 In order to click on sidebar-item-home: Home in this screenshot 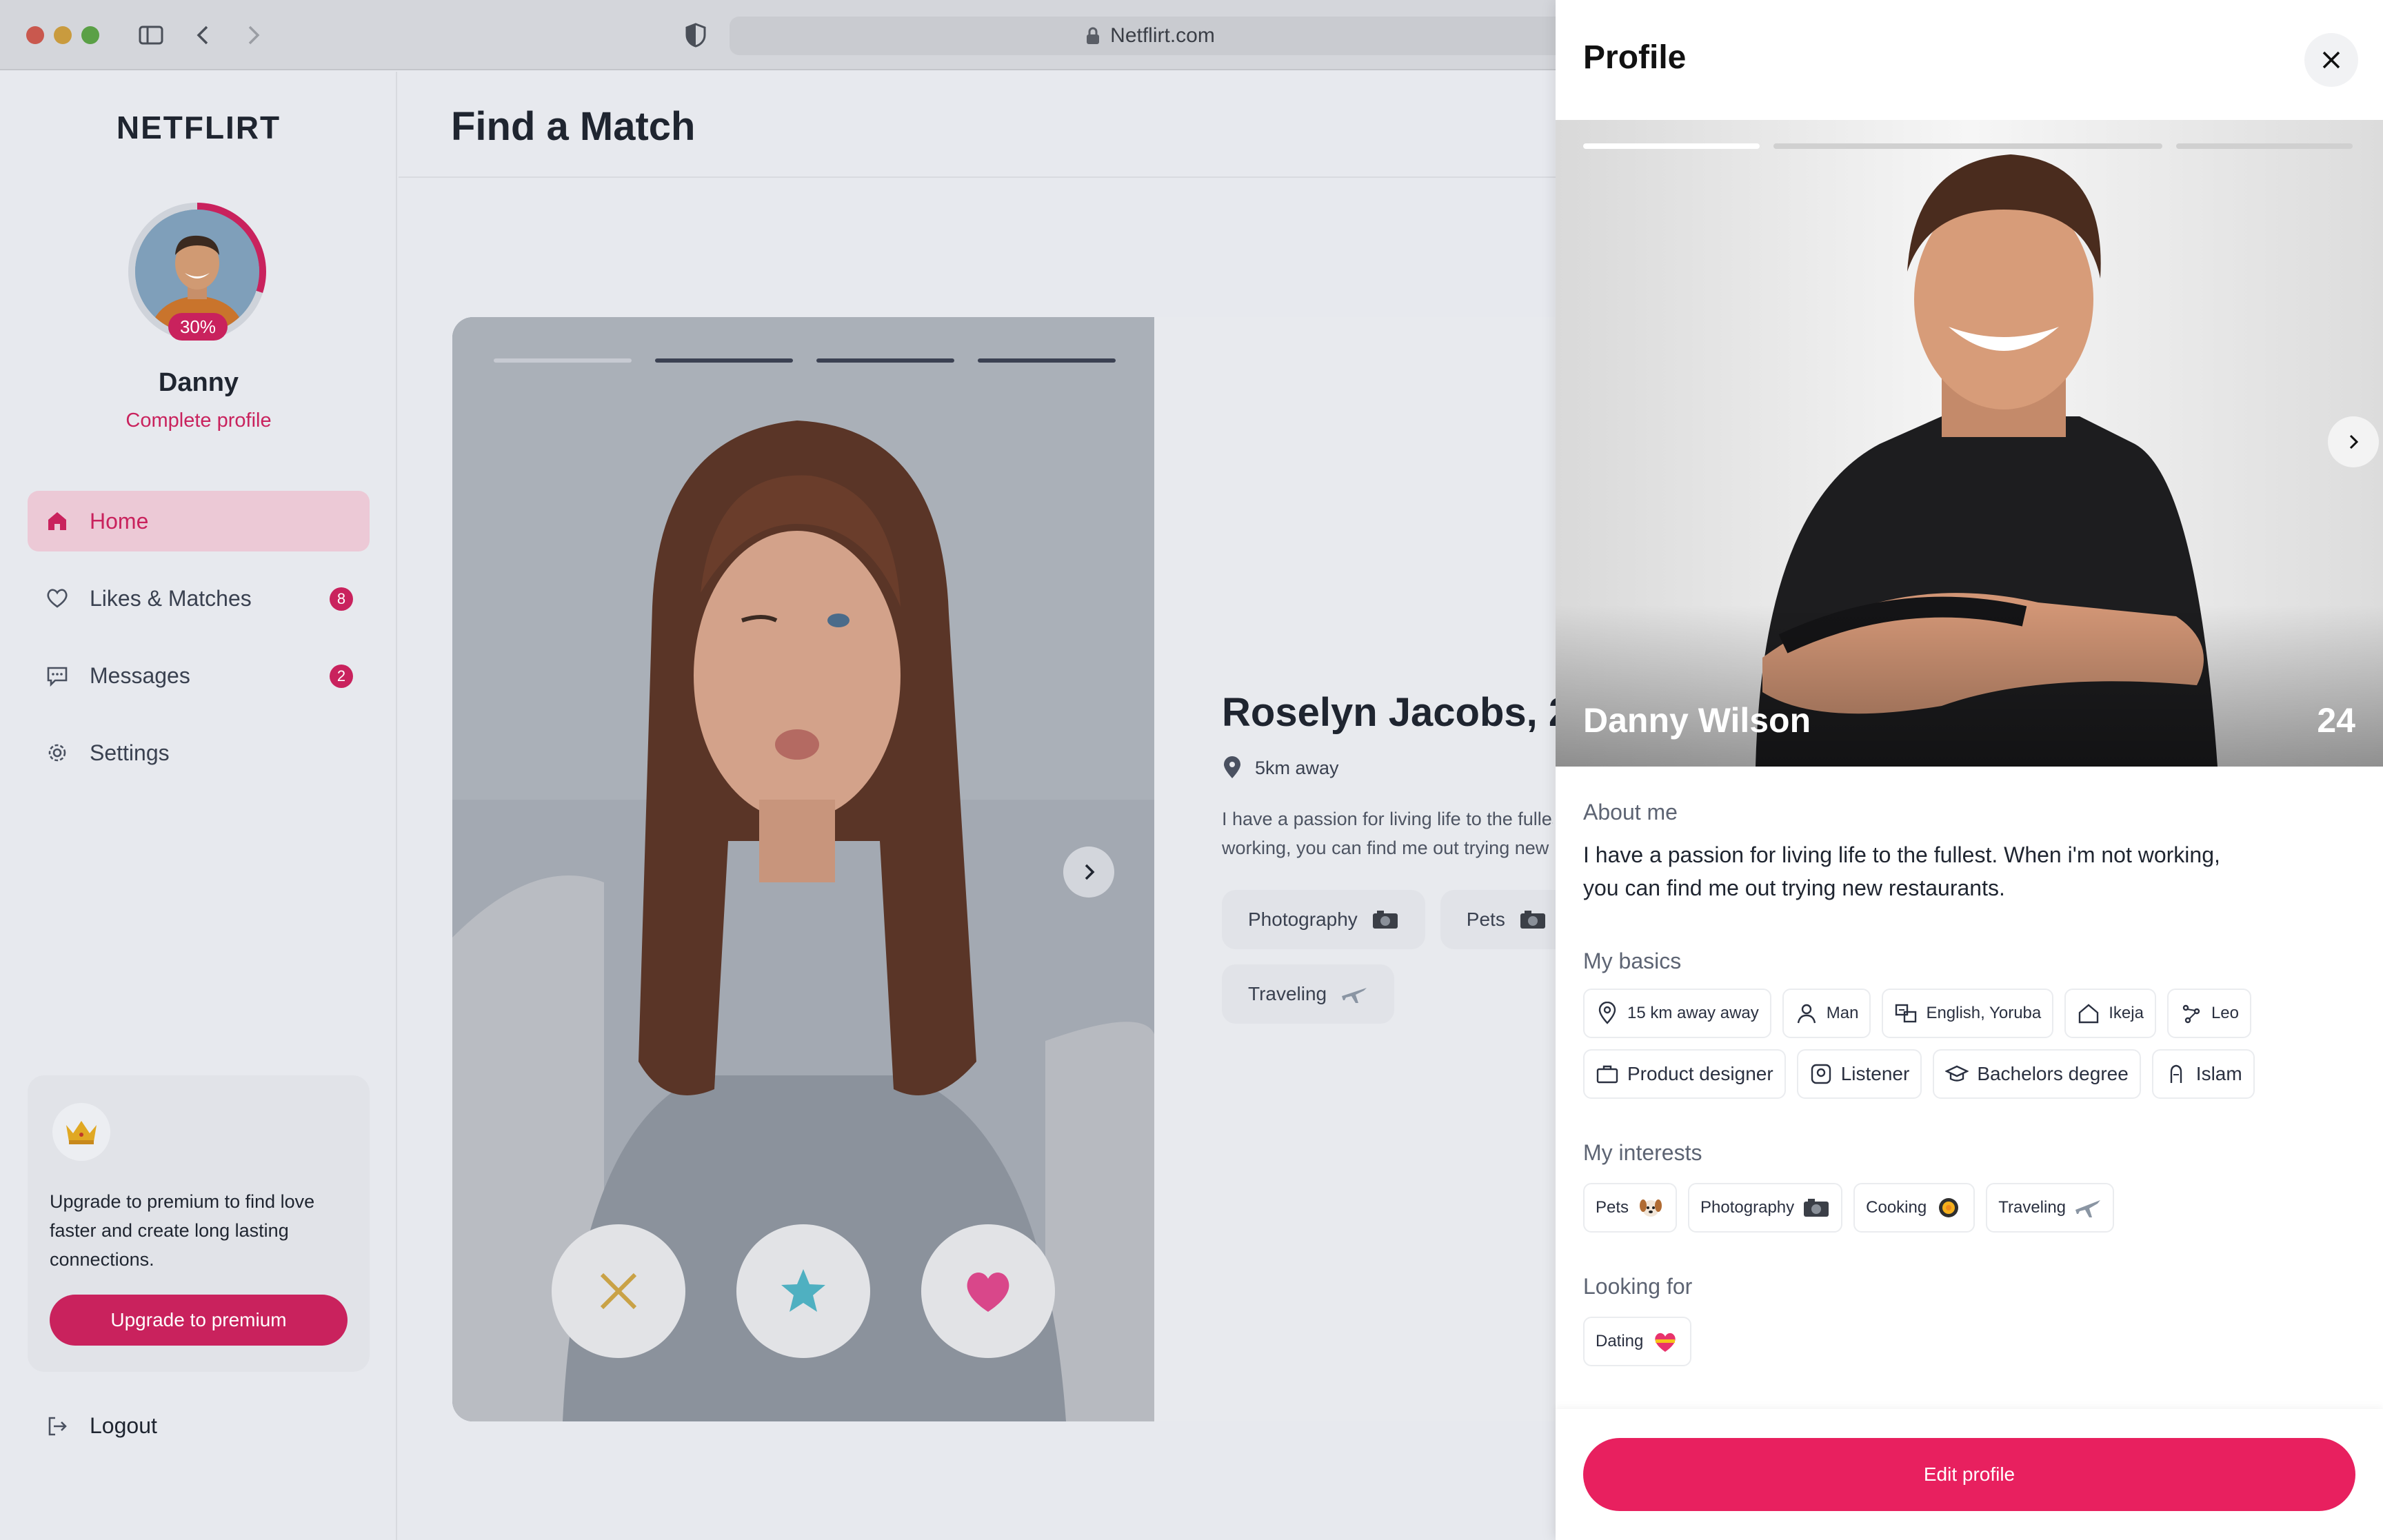, I will do `click(199, 521)`.